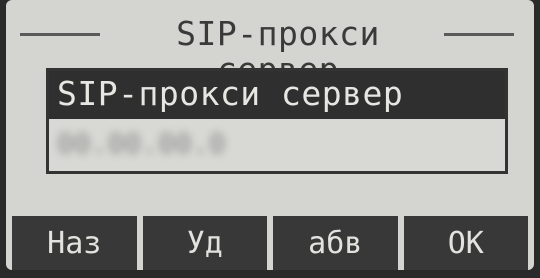 Image resolution: width=540 pixels, height=278 pixels. What do you see at coordinates (167, 144) in the screenshot?
I see `field-value-blurred: 00.00.00.0` at bounding box center [167, 144].